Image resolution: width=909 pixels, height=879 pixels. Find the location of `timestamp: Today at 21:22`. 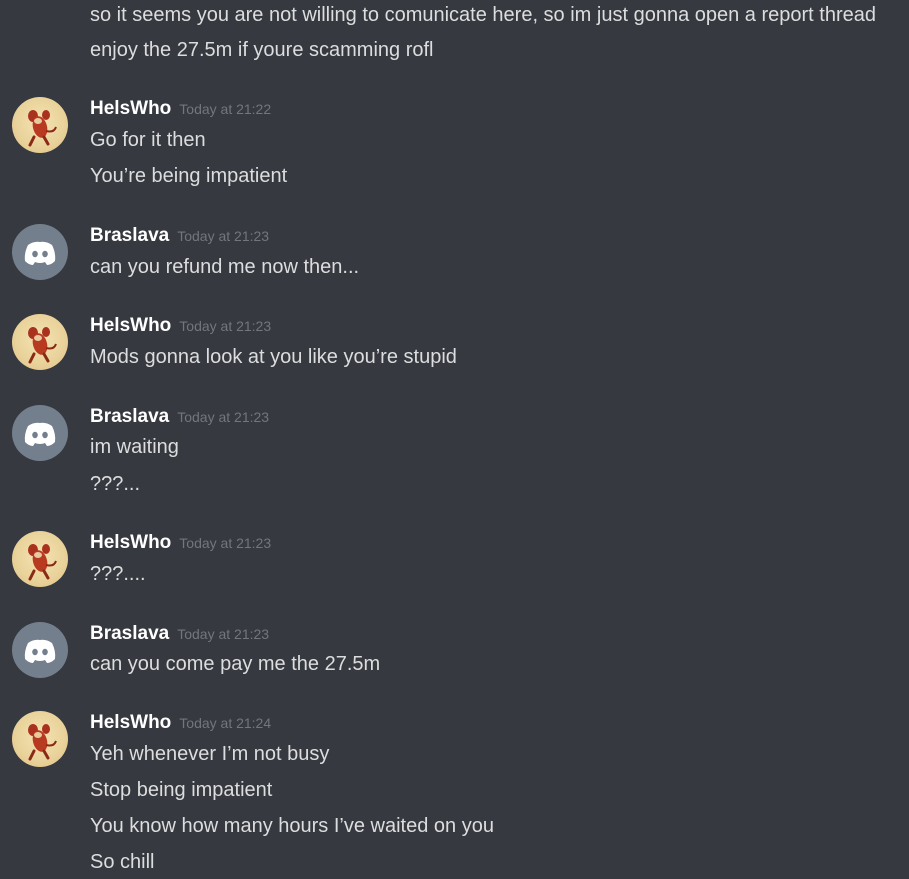

timestamp: Today at 21:22 is located at coordinates (225, 109).